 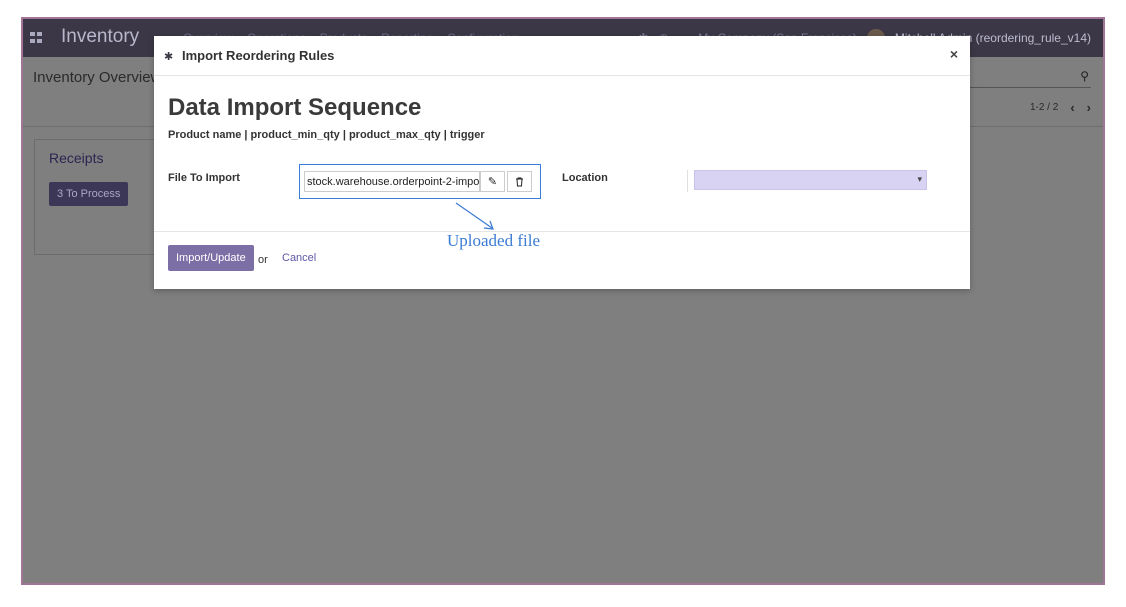 I want to click on edit-file-button: ✎, so click(x=492, y=181).